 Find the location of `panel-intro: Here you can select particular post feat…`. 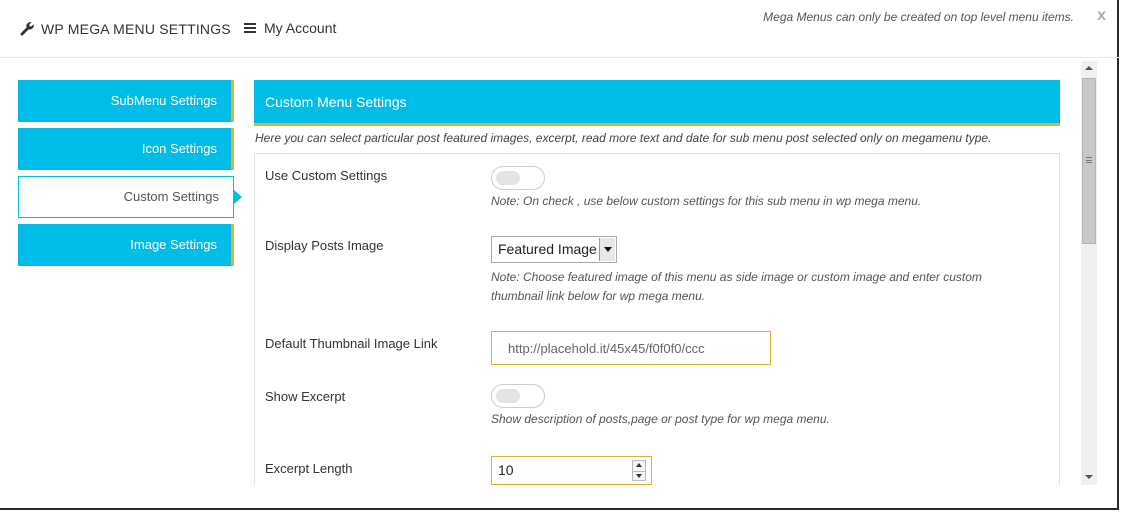

panel-intro: Here you can select particular post feat… is located at coordinates (623, 138).